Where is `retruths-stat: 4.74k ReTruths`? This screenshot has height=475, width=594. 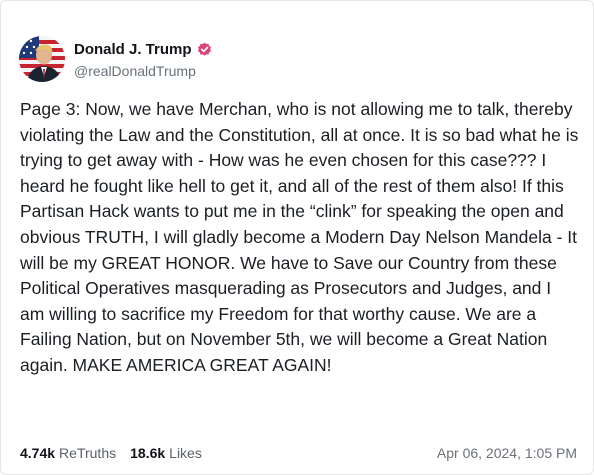
retruths-stat: 4.74k ReTruths is located at coordinates (68, 453).